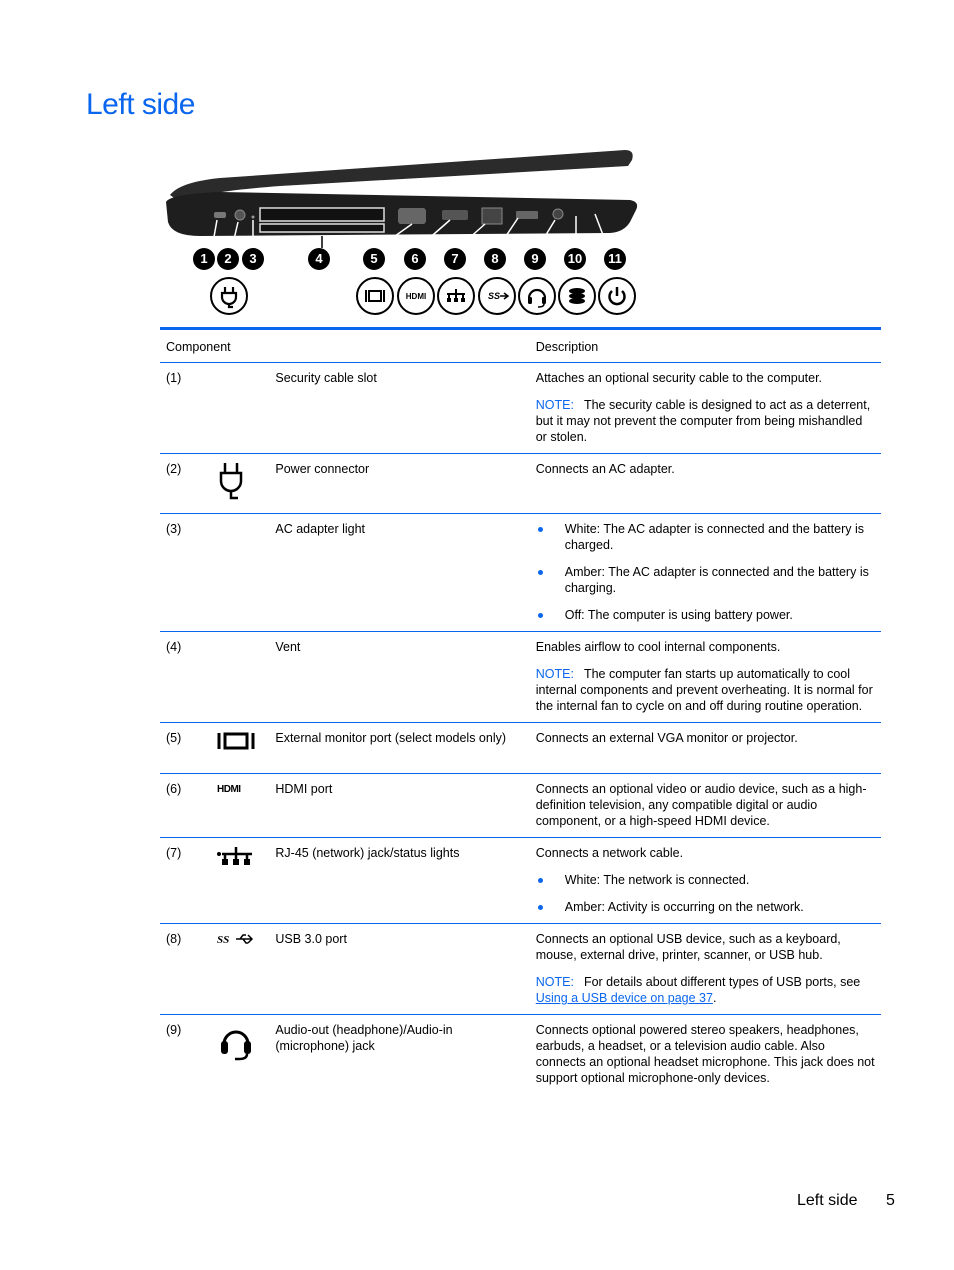  Describe the element at coordinates (567, 347) in the screenshot. I see `column-header-description: Description` at that location.